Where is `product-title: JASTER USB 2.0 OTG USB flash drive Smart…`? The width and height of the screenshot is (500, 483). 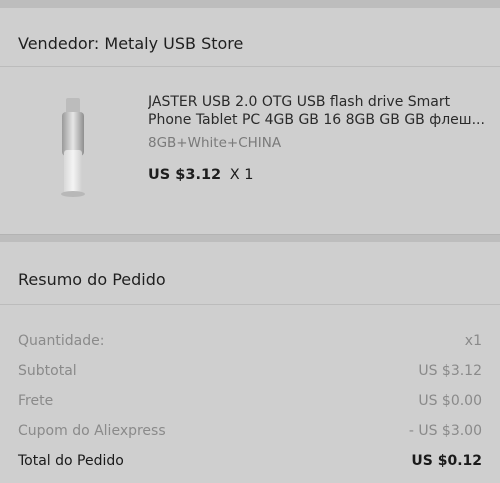 product-title: JASTER USB 2.0 OTG USB flash drive Smart… is located at coordinates (320, 111).